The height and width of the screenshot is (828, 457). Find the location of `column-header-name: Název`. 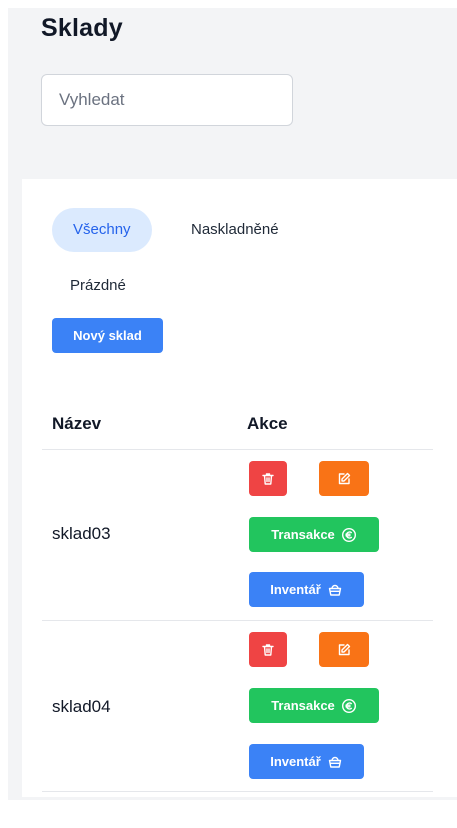

column-header-name: Název is located at coordinates (77, 423).